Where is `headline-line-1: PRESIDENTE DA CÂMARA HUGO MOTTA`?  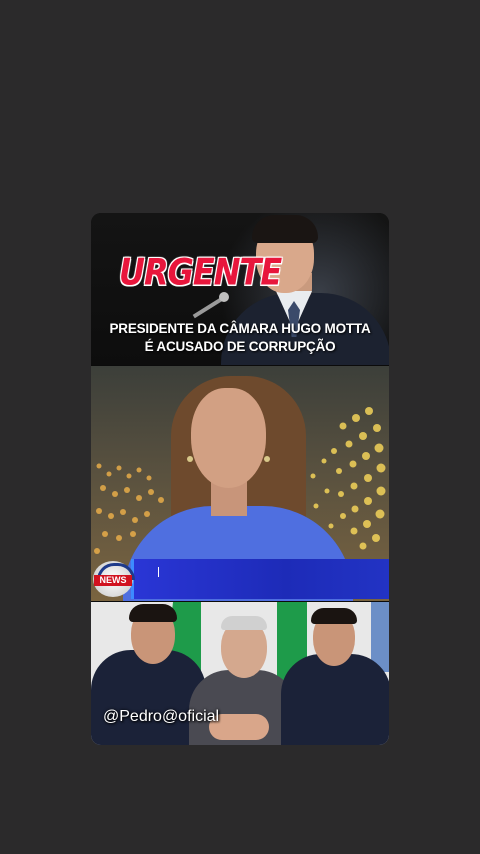
headline-line-1: PRESIDENTE DA CÂMARA HUGO MOTTA is located at coordinates (240, 328).